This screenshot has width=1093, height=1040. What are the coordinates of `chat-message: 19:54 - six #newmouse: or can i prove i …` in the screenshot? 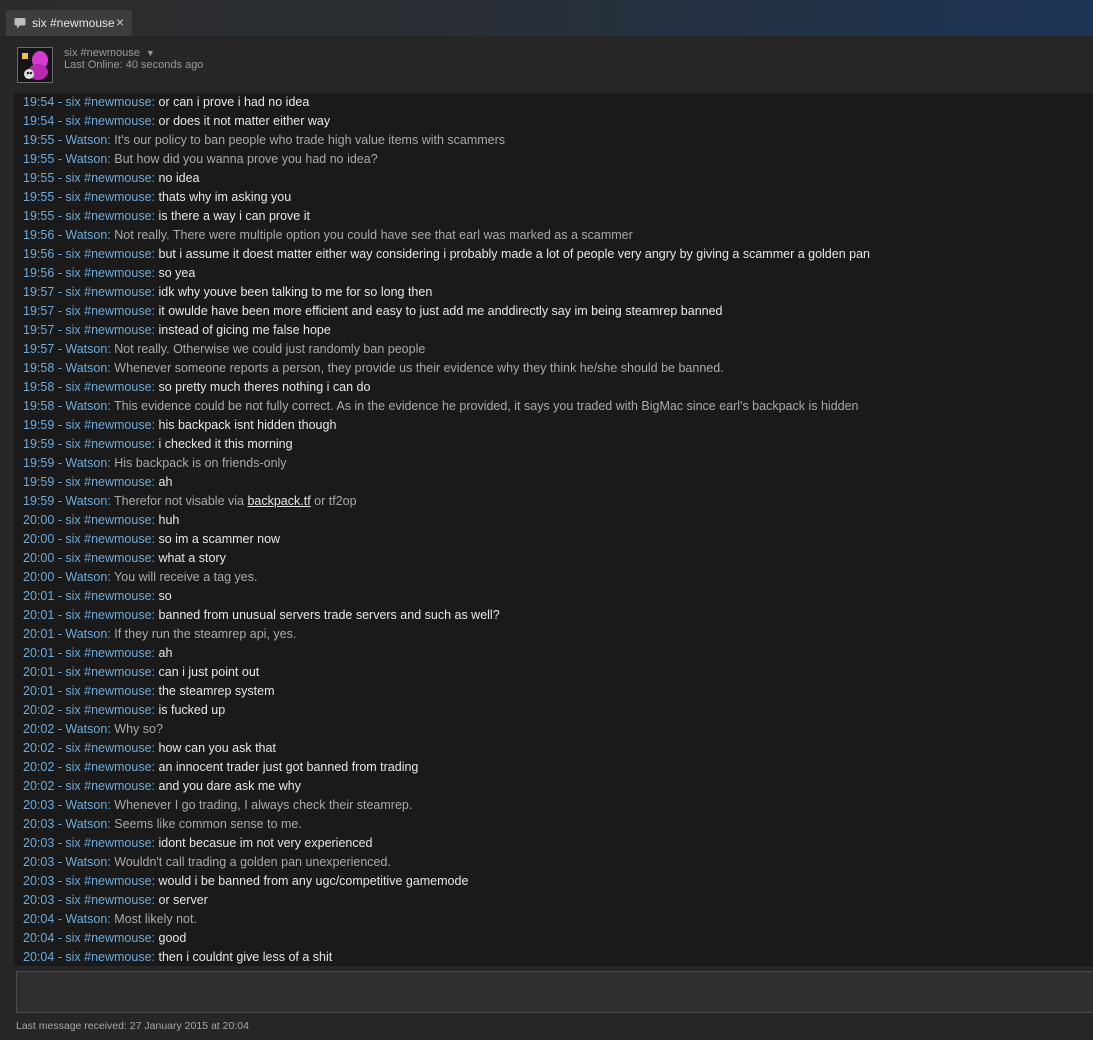 It's located at (166, 102).